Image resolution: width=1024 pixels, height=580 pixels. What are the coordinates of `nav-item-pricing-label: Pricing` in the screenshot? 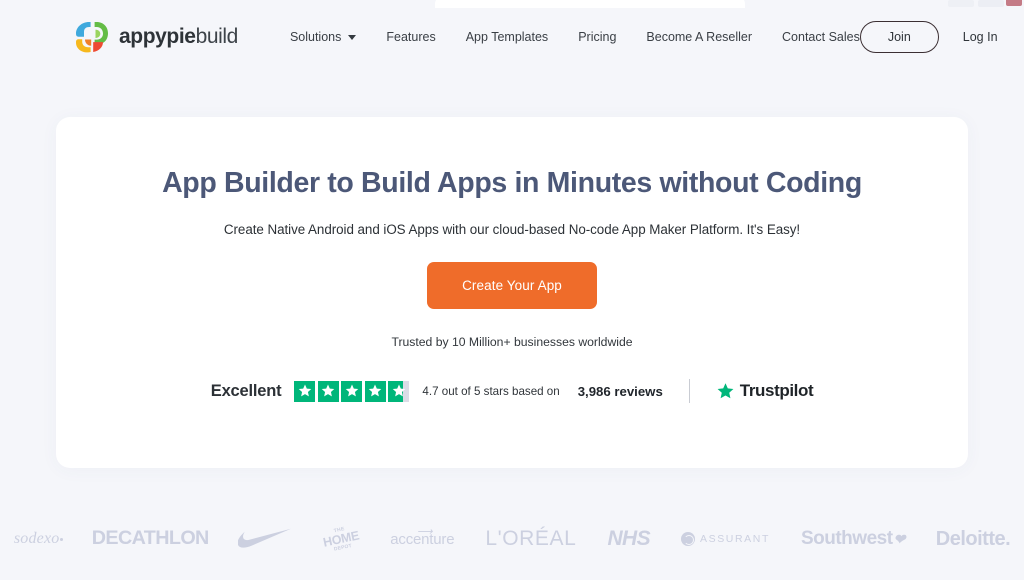 It's located at (597, 37).